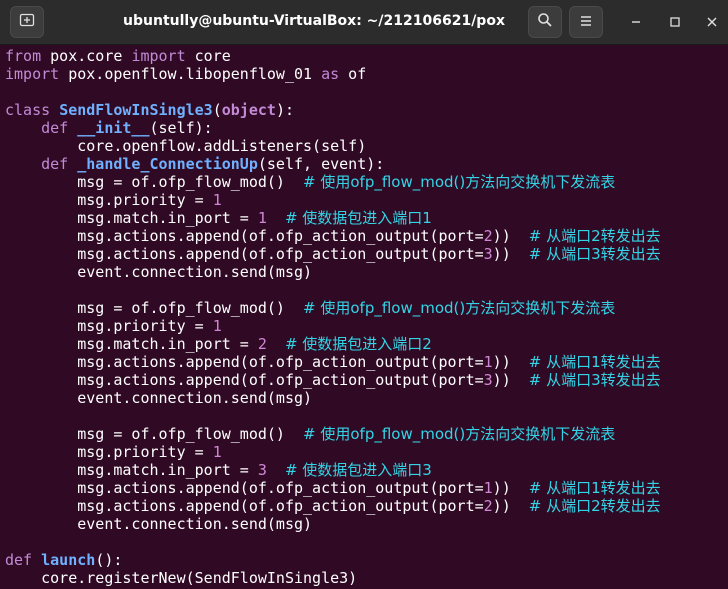 The width and height of the screenshot is (728, 589). Describe the element at coordinates (366, 560) in the screenshot. I see `code-line: def launch():` at that location.